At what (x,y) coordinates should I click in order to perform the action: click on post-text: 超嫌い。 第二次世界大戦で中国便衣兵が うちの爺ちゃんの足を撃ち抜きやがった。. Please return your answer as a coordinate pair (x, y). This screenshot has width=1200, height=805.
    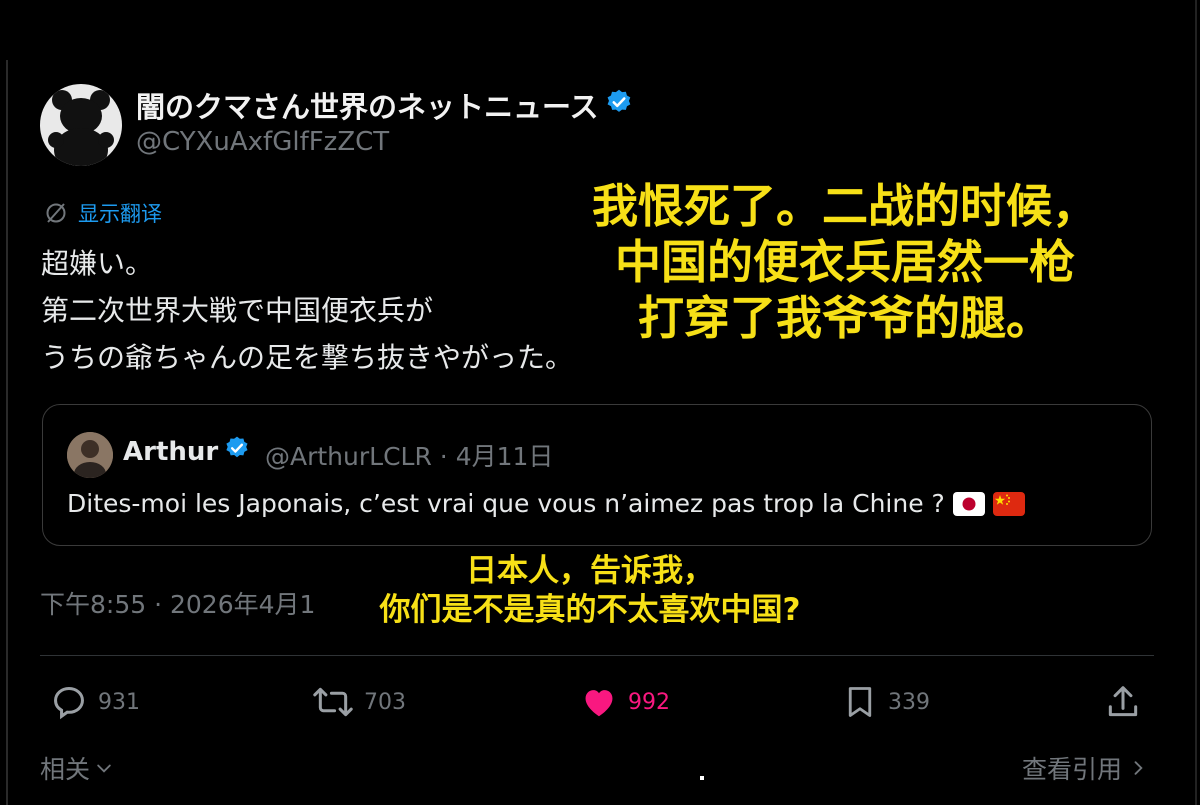
    Looking at the image, I should click on (307, 310).